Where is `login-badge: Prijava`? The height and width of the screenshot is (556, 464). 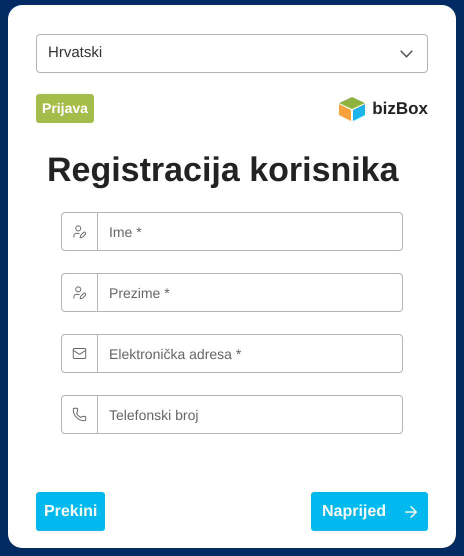 login-badge: Prijava is located at coordinates (65, 108).